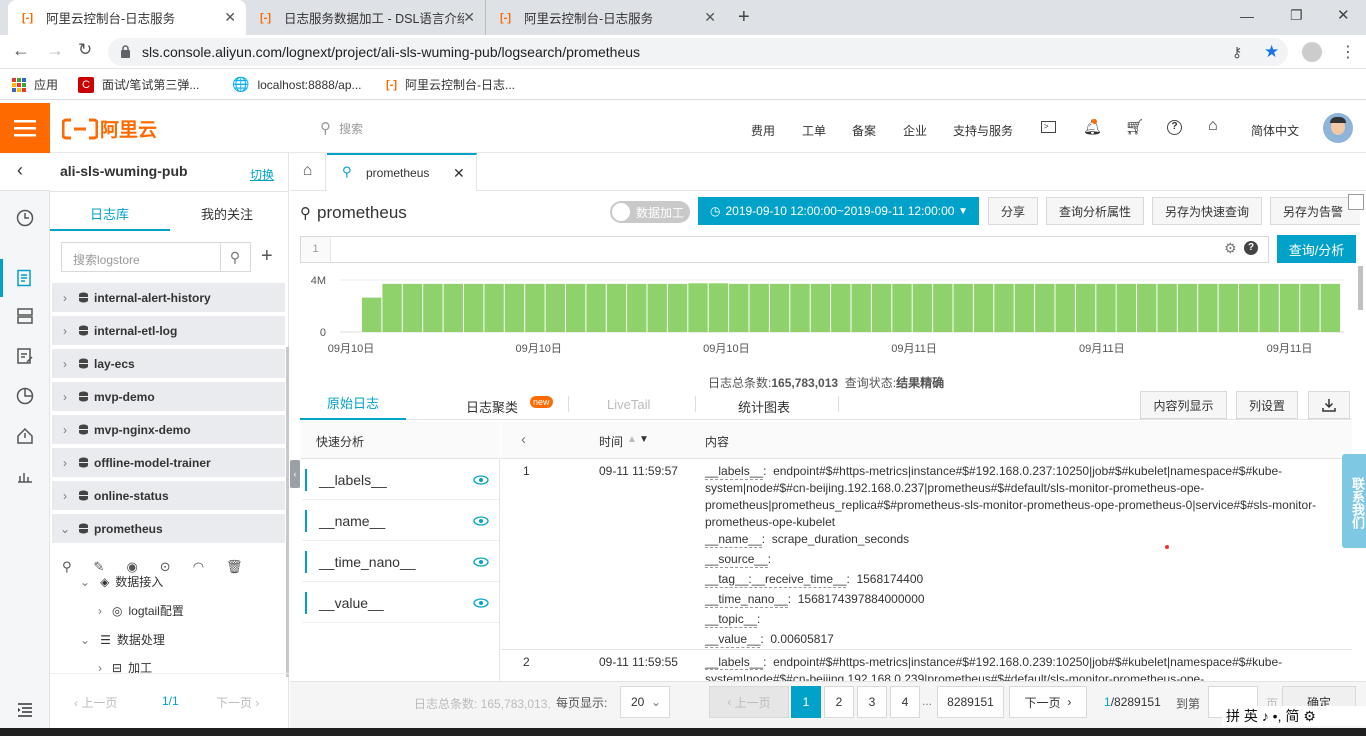  Describe the element at coordinates (744, 17) in the screenshot. I see `new-tab-icon: +` at that location.